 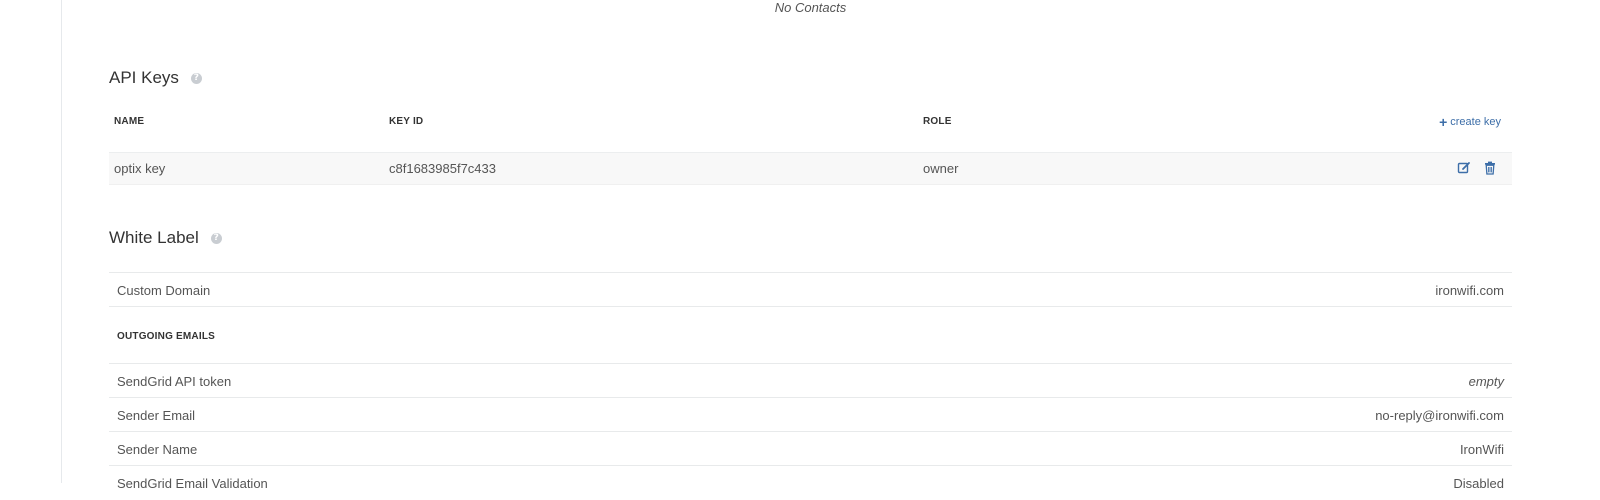 What do you see at coordinates (164, 290) in the screenshot?
I see `custom-domain-label: Custom Domain` at bounding box center [164, 290].